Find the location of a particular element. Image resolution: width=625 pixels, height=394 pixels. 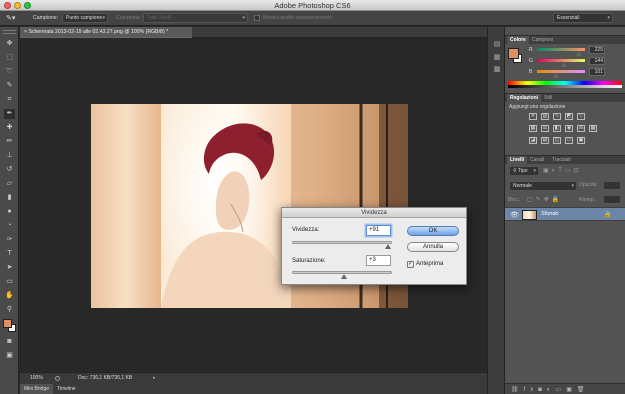

close-document-icon: × is located at coordinates (25, 32).